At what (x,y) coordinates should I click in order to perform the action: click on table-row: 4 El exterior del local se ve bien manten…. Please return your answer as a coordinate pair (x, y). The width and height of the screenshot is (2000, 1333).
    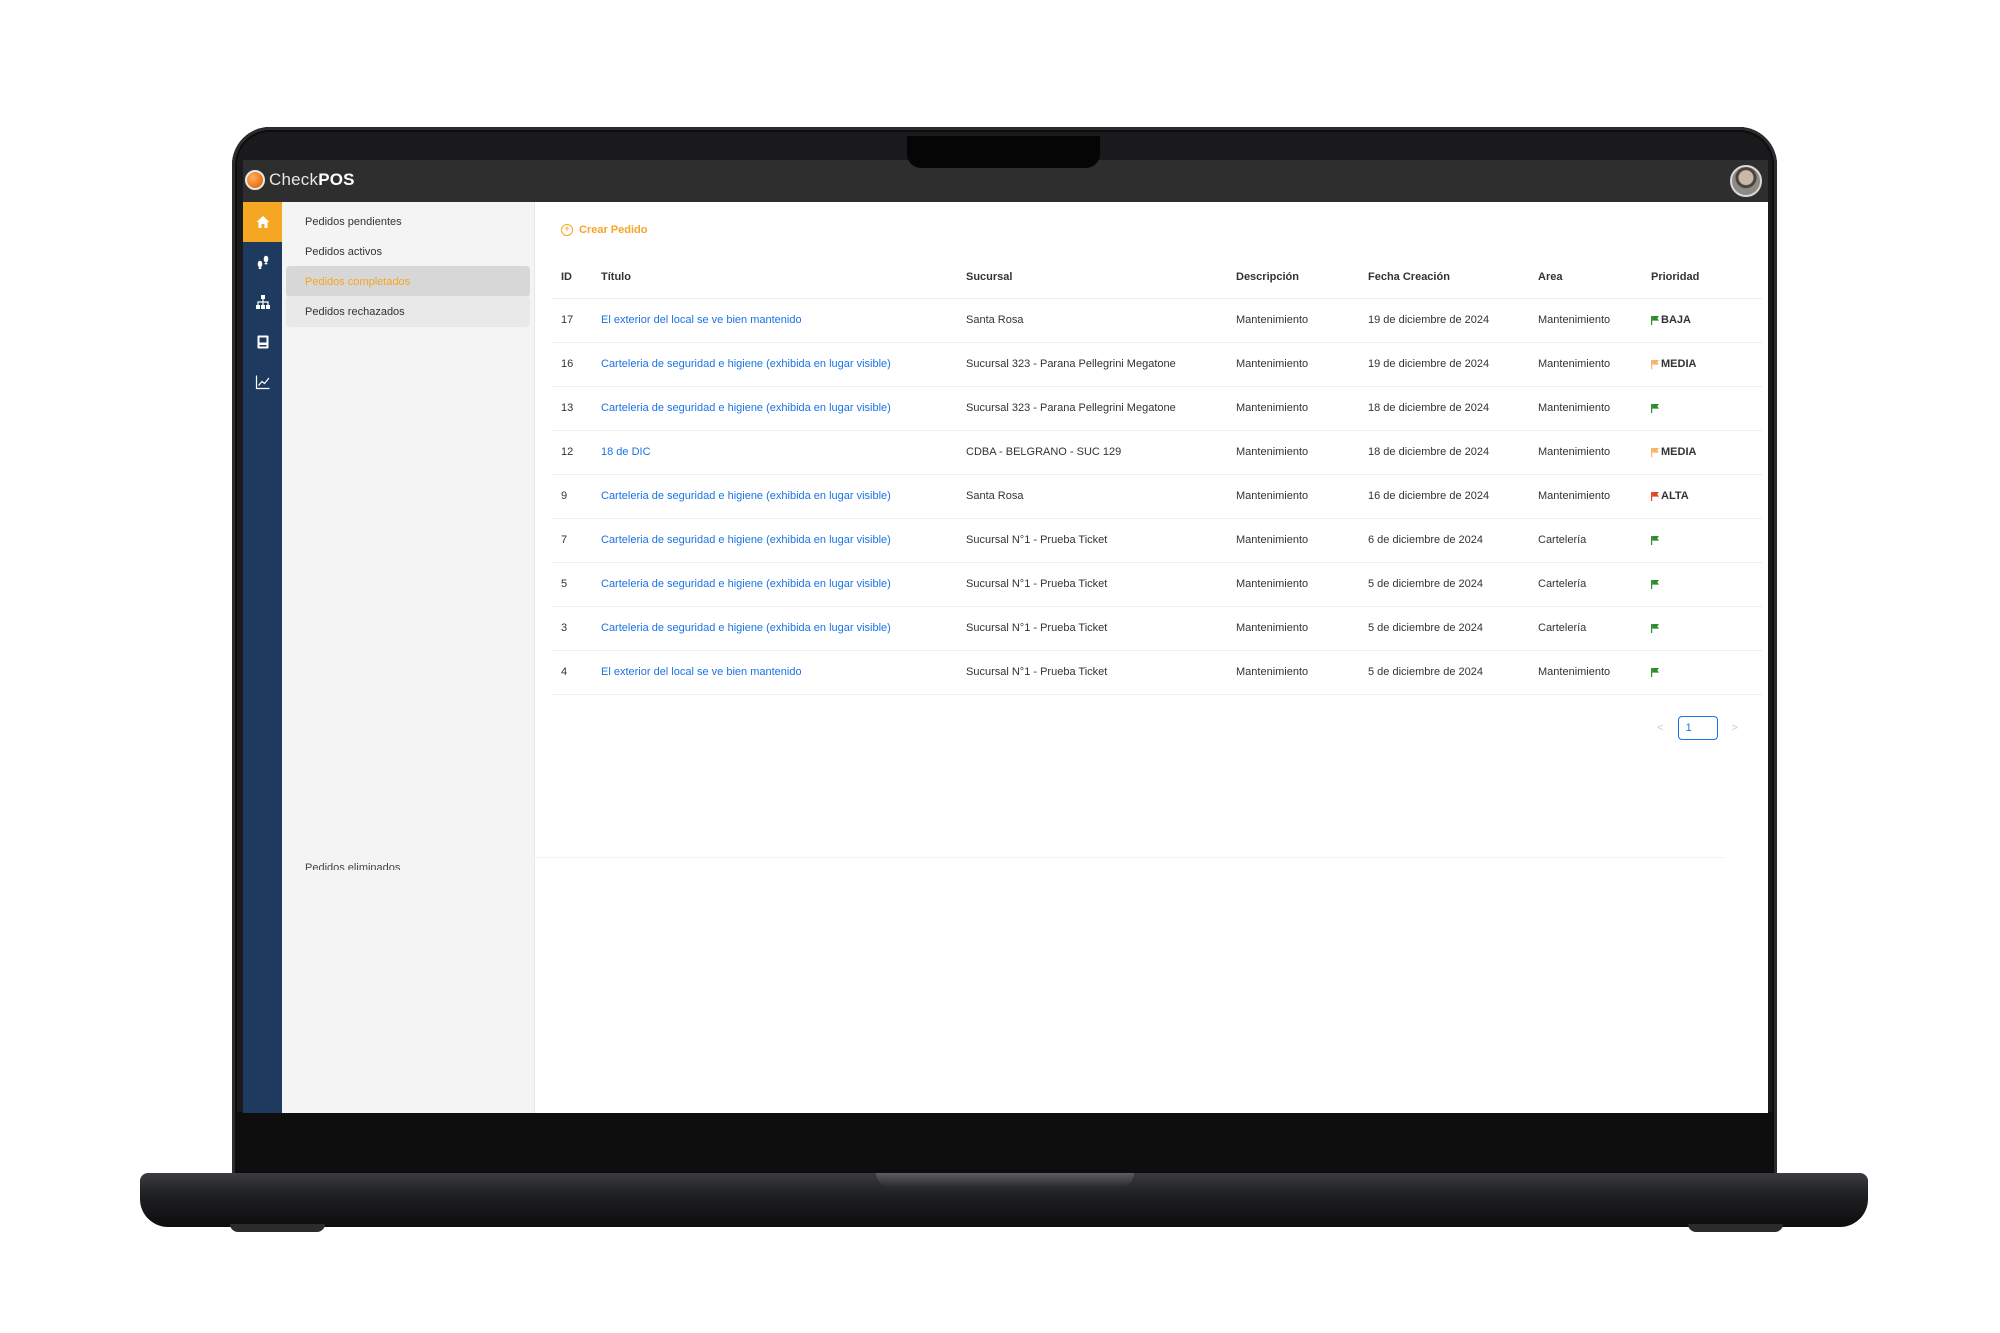
    Looking at the image, I should click on (1157, 672).